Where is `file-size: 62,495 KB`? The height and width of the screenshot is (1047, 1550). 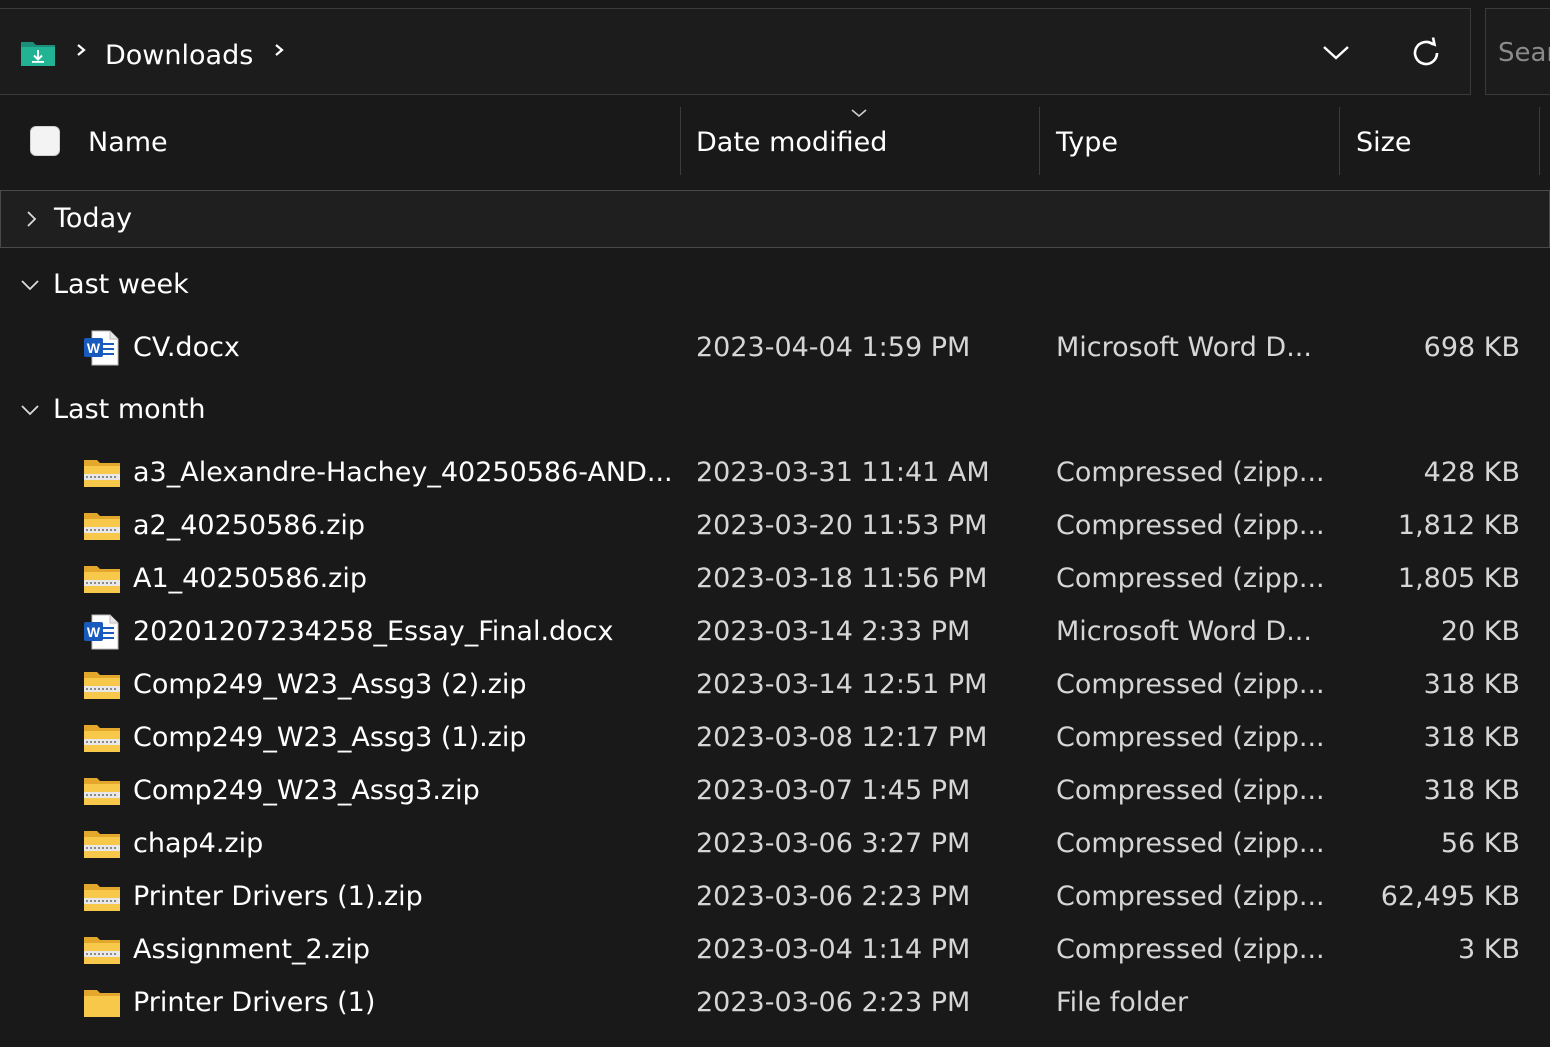 file-size: 62,495 KB is located at coordinates (1450, 896).